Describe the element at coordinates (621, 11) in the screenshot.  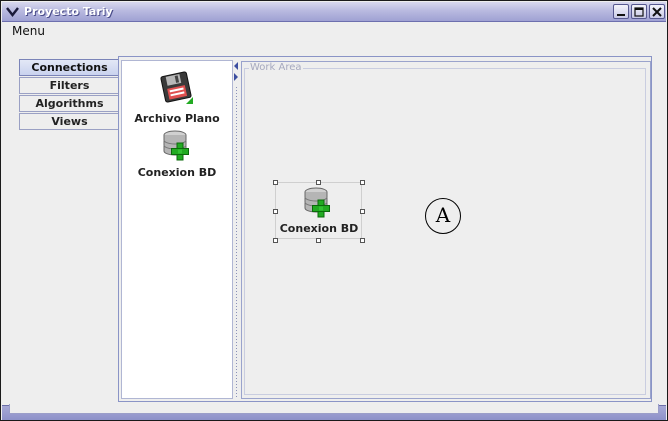
I see `minimize-button` at that location.